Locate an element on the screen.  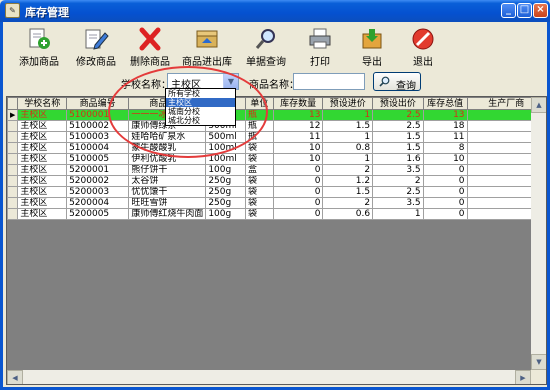
table-row: 主校区 5200001 熊仔饼干 100g 盒 0 2 3.5 0 is located at coordinates (276, 170).